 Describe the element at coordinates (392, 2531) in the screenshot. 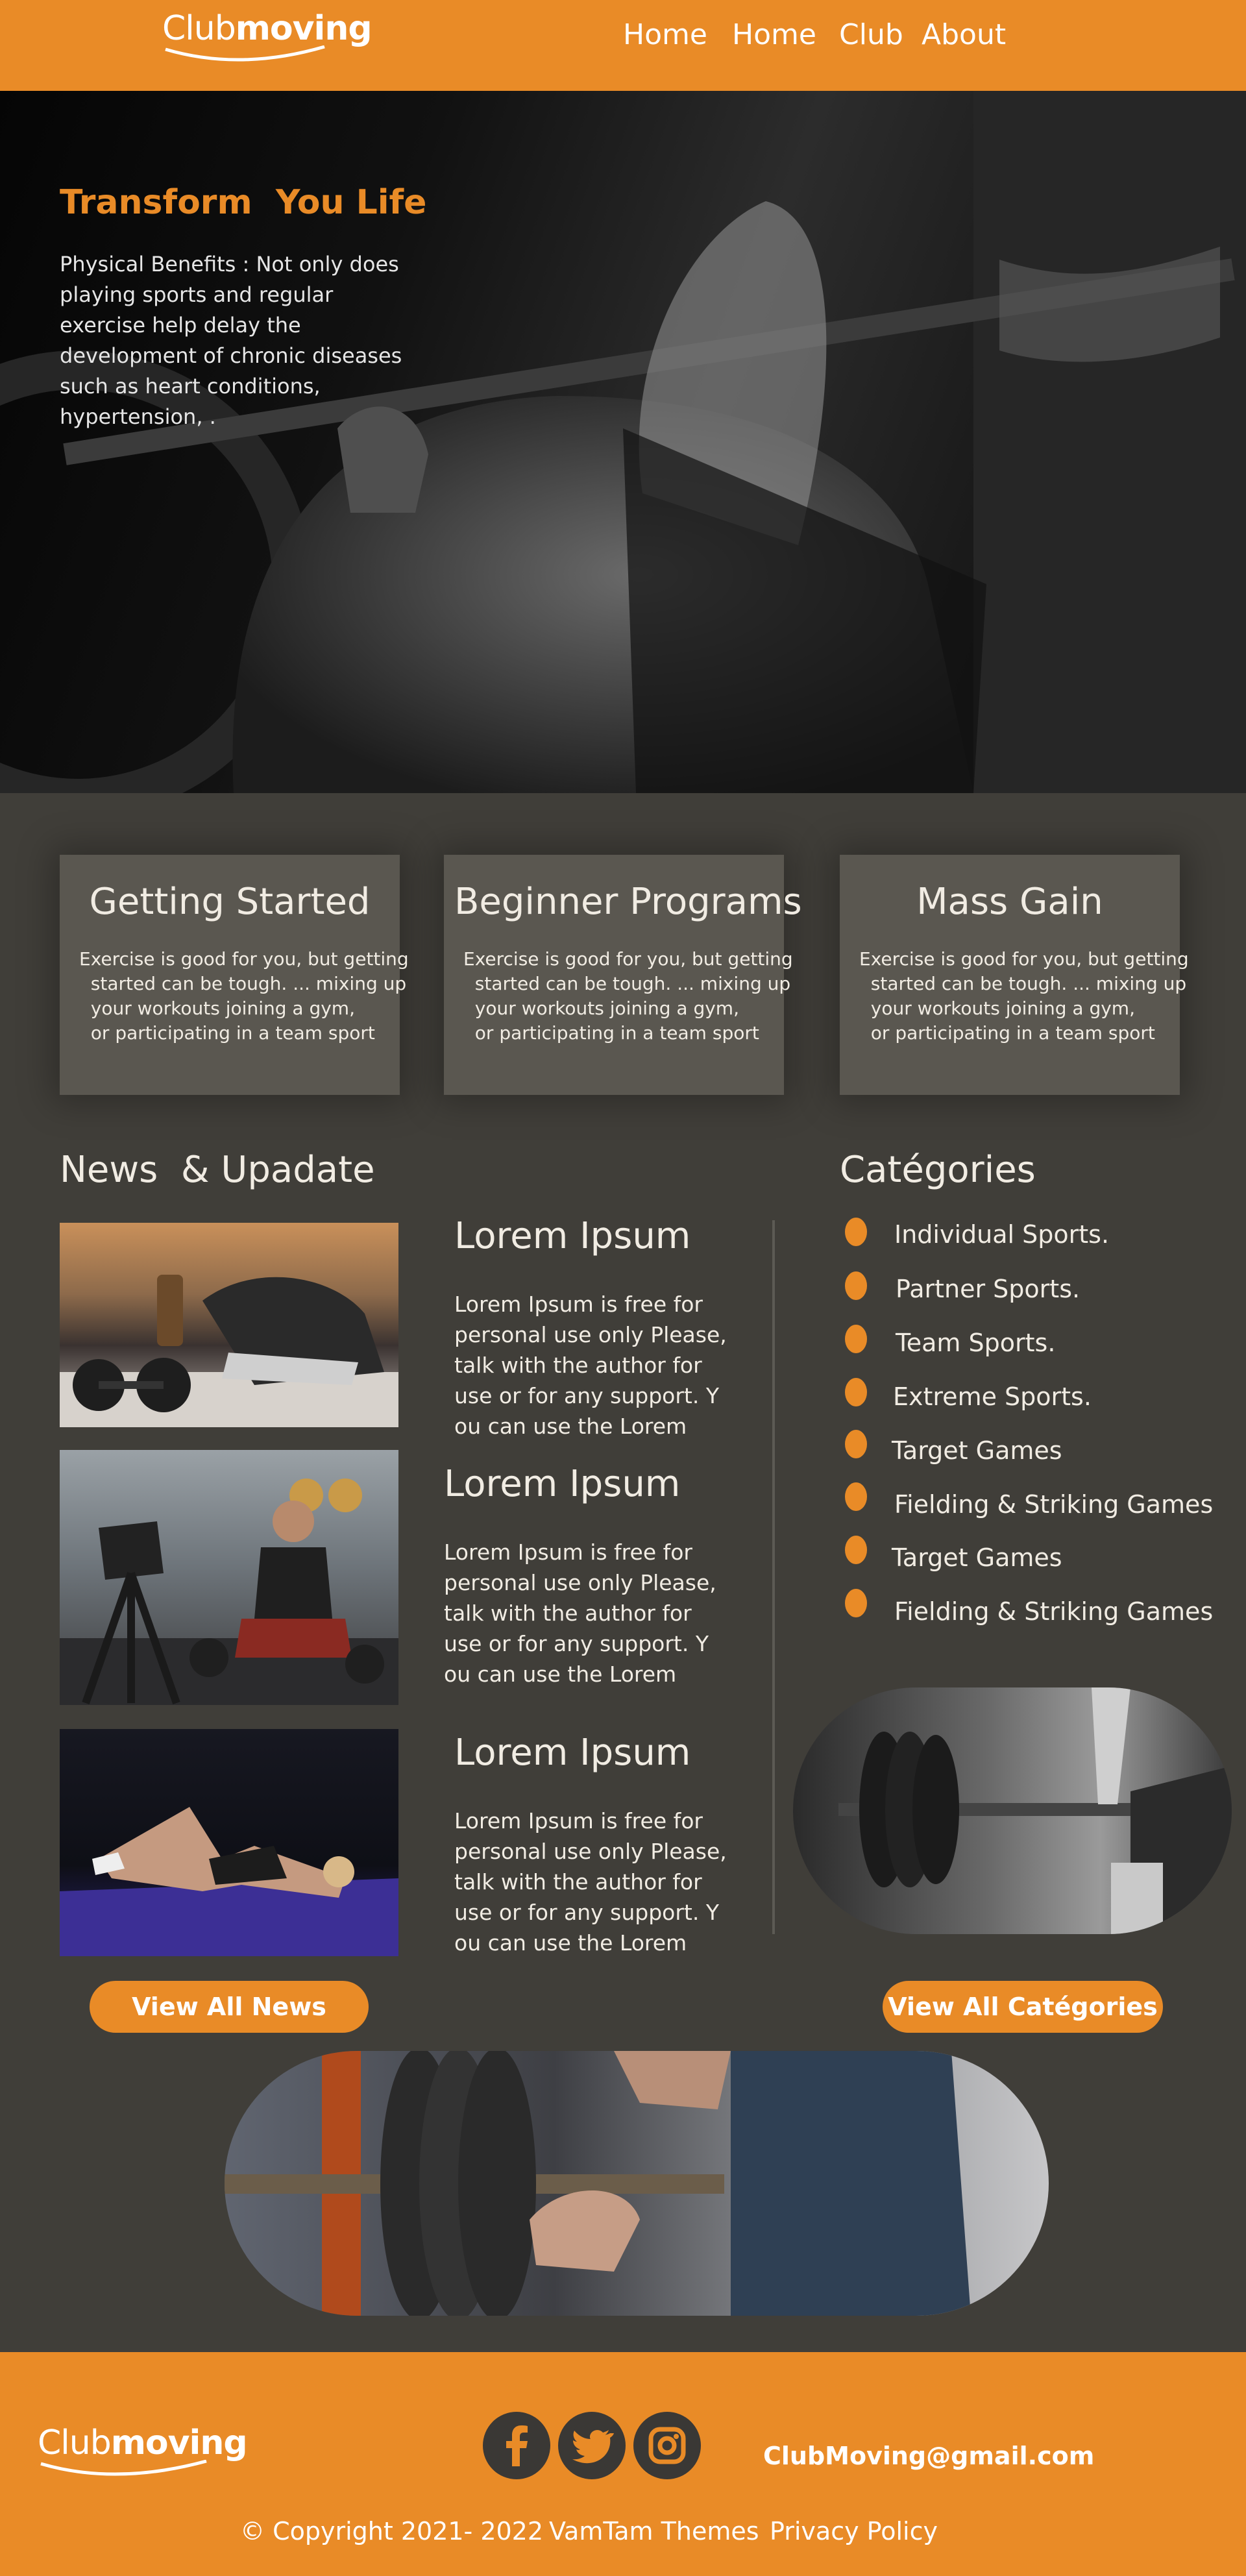

I see `copyright-text: © Copyright 2021- 2022` at that location.